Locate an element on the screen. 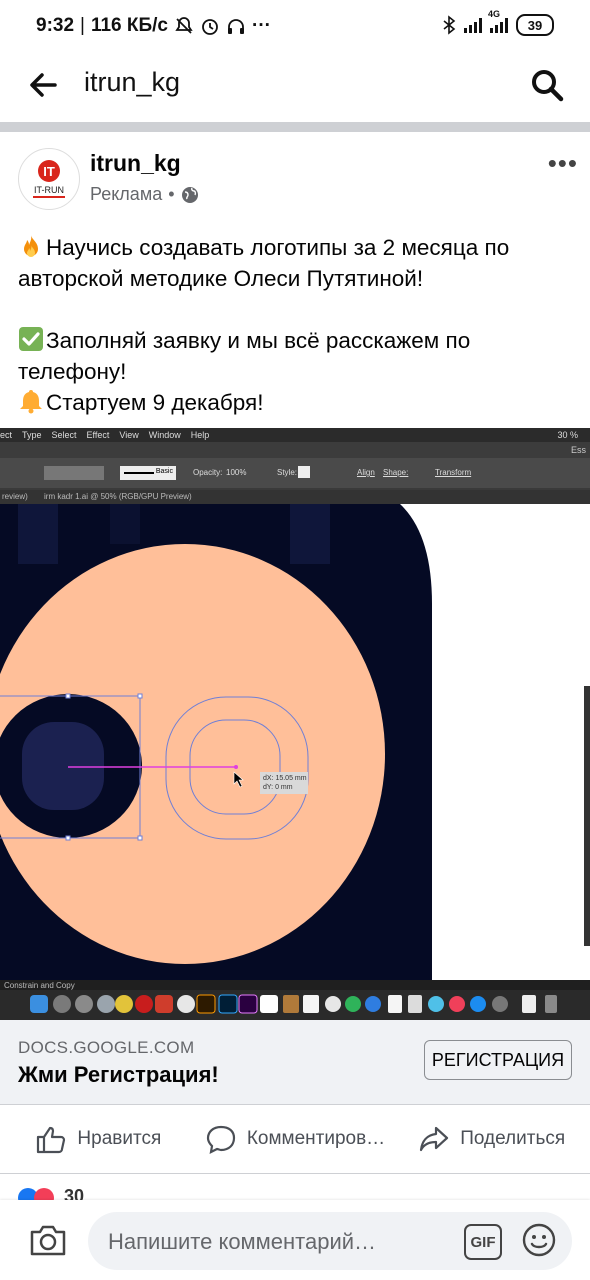  shape-label: Shape: is located at coordinates (396, 472).